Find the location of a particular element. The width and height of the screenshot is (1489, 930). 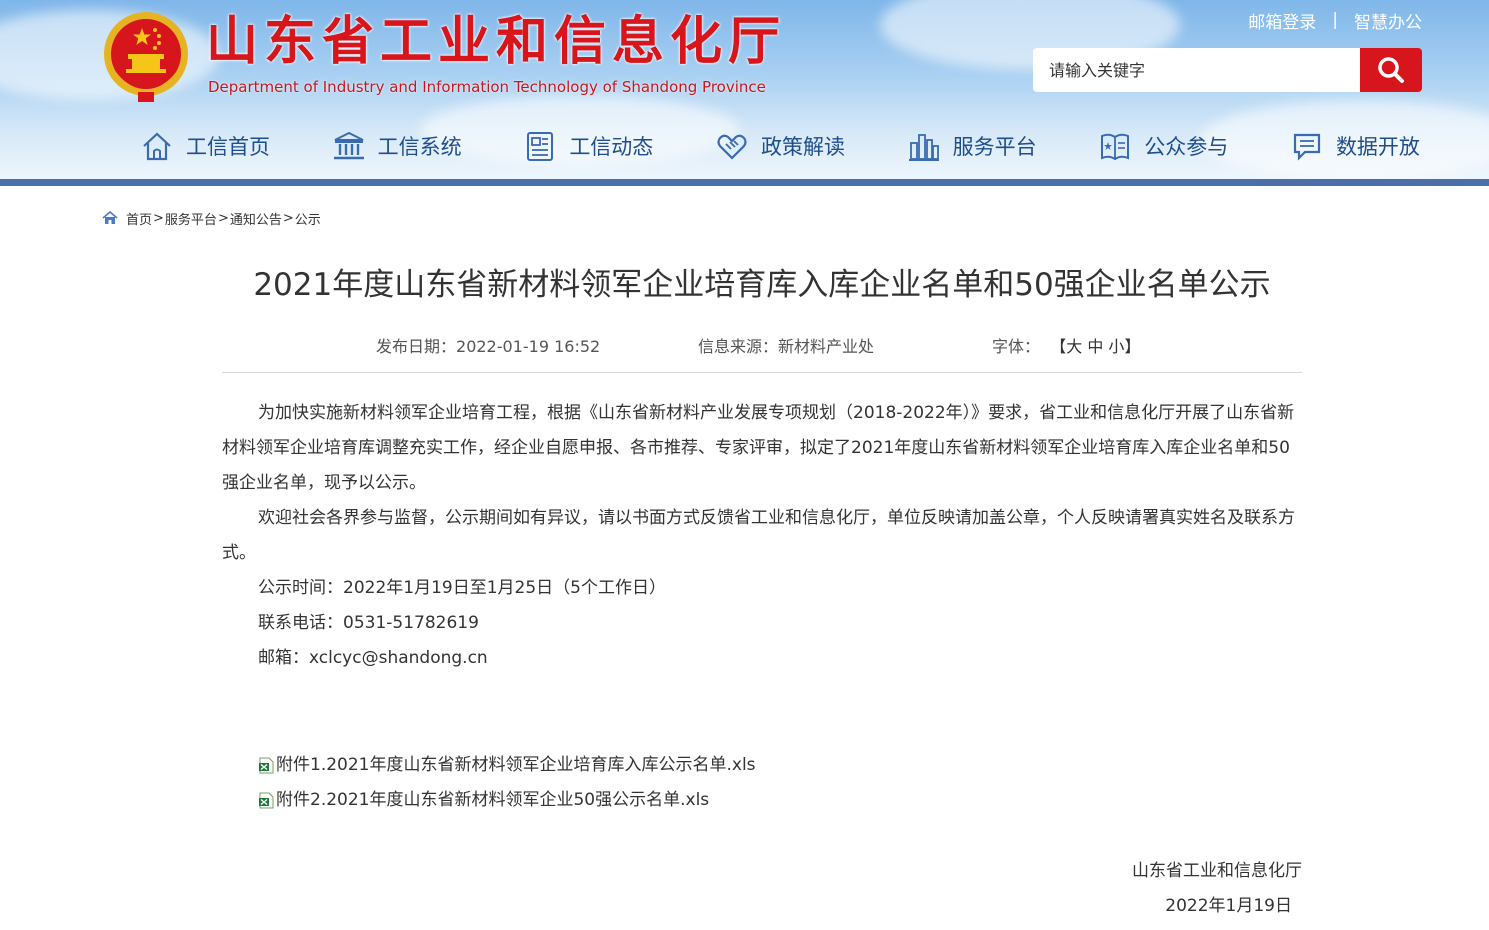

font-size-control: 字体： 【大 中 小】 is located at coordinates (1066, 345).